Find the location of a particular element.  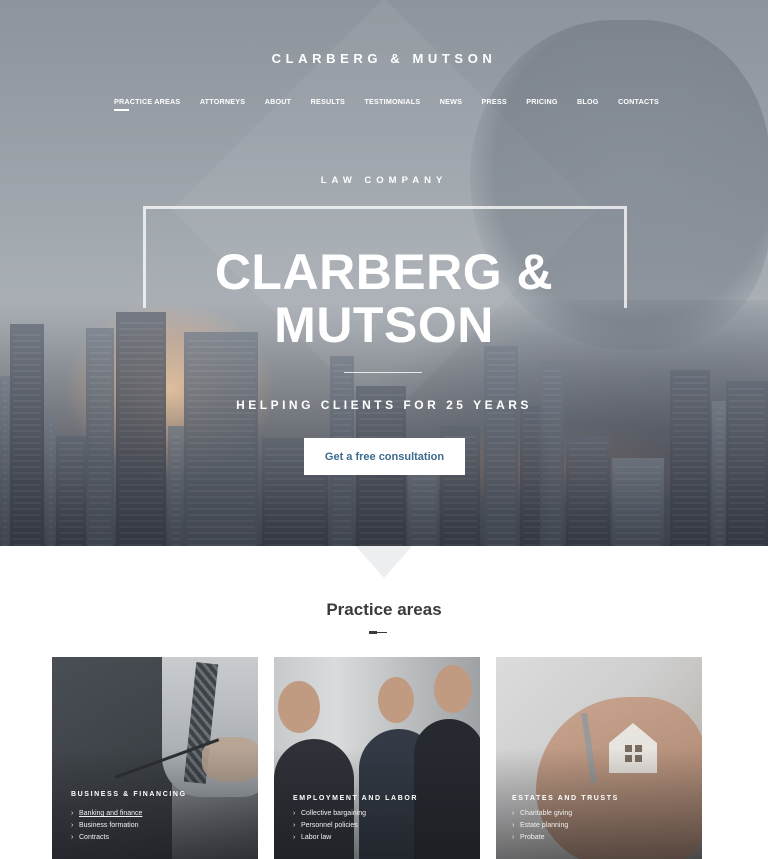

nav-item-about: ABOUT is located at coordinates (278, 101).